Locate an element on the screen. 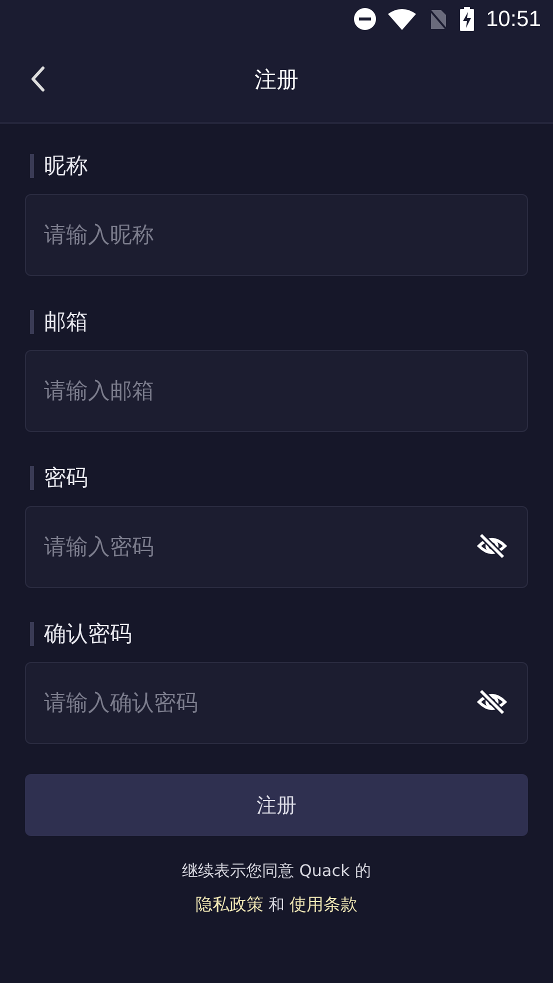 The width and height of the screenshot is (553, 983). field-label: 昵称 is located at coordinates (66, 167).